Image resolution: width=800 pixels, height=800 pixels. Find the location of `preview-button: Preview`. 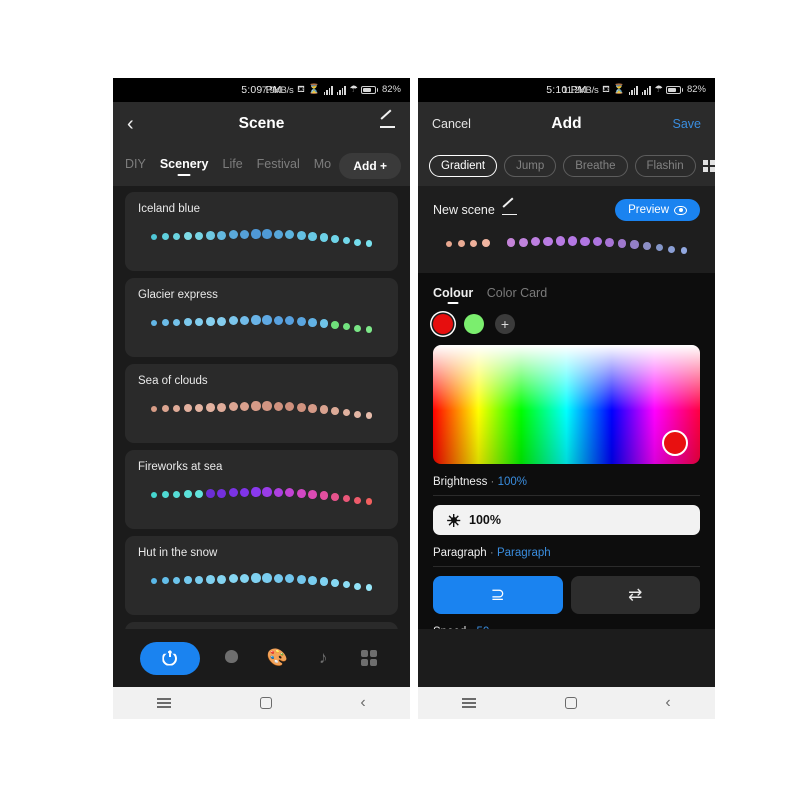

preview-button: Preview is located at coordinates (657, 210).